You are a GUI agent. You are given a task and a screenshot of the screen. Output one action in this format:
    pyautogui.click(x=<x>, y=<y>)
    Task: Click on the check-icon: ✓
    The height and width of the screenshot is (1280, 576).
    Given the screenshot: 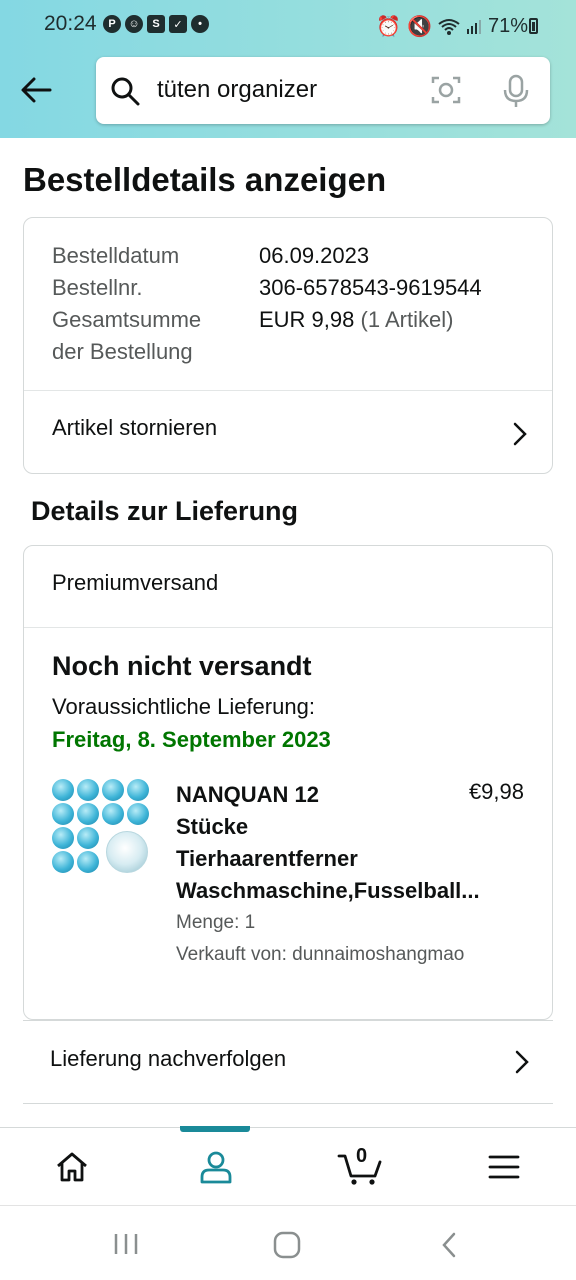 What is the action you would take?
    pyautogui.click(x=178, y=24)
    